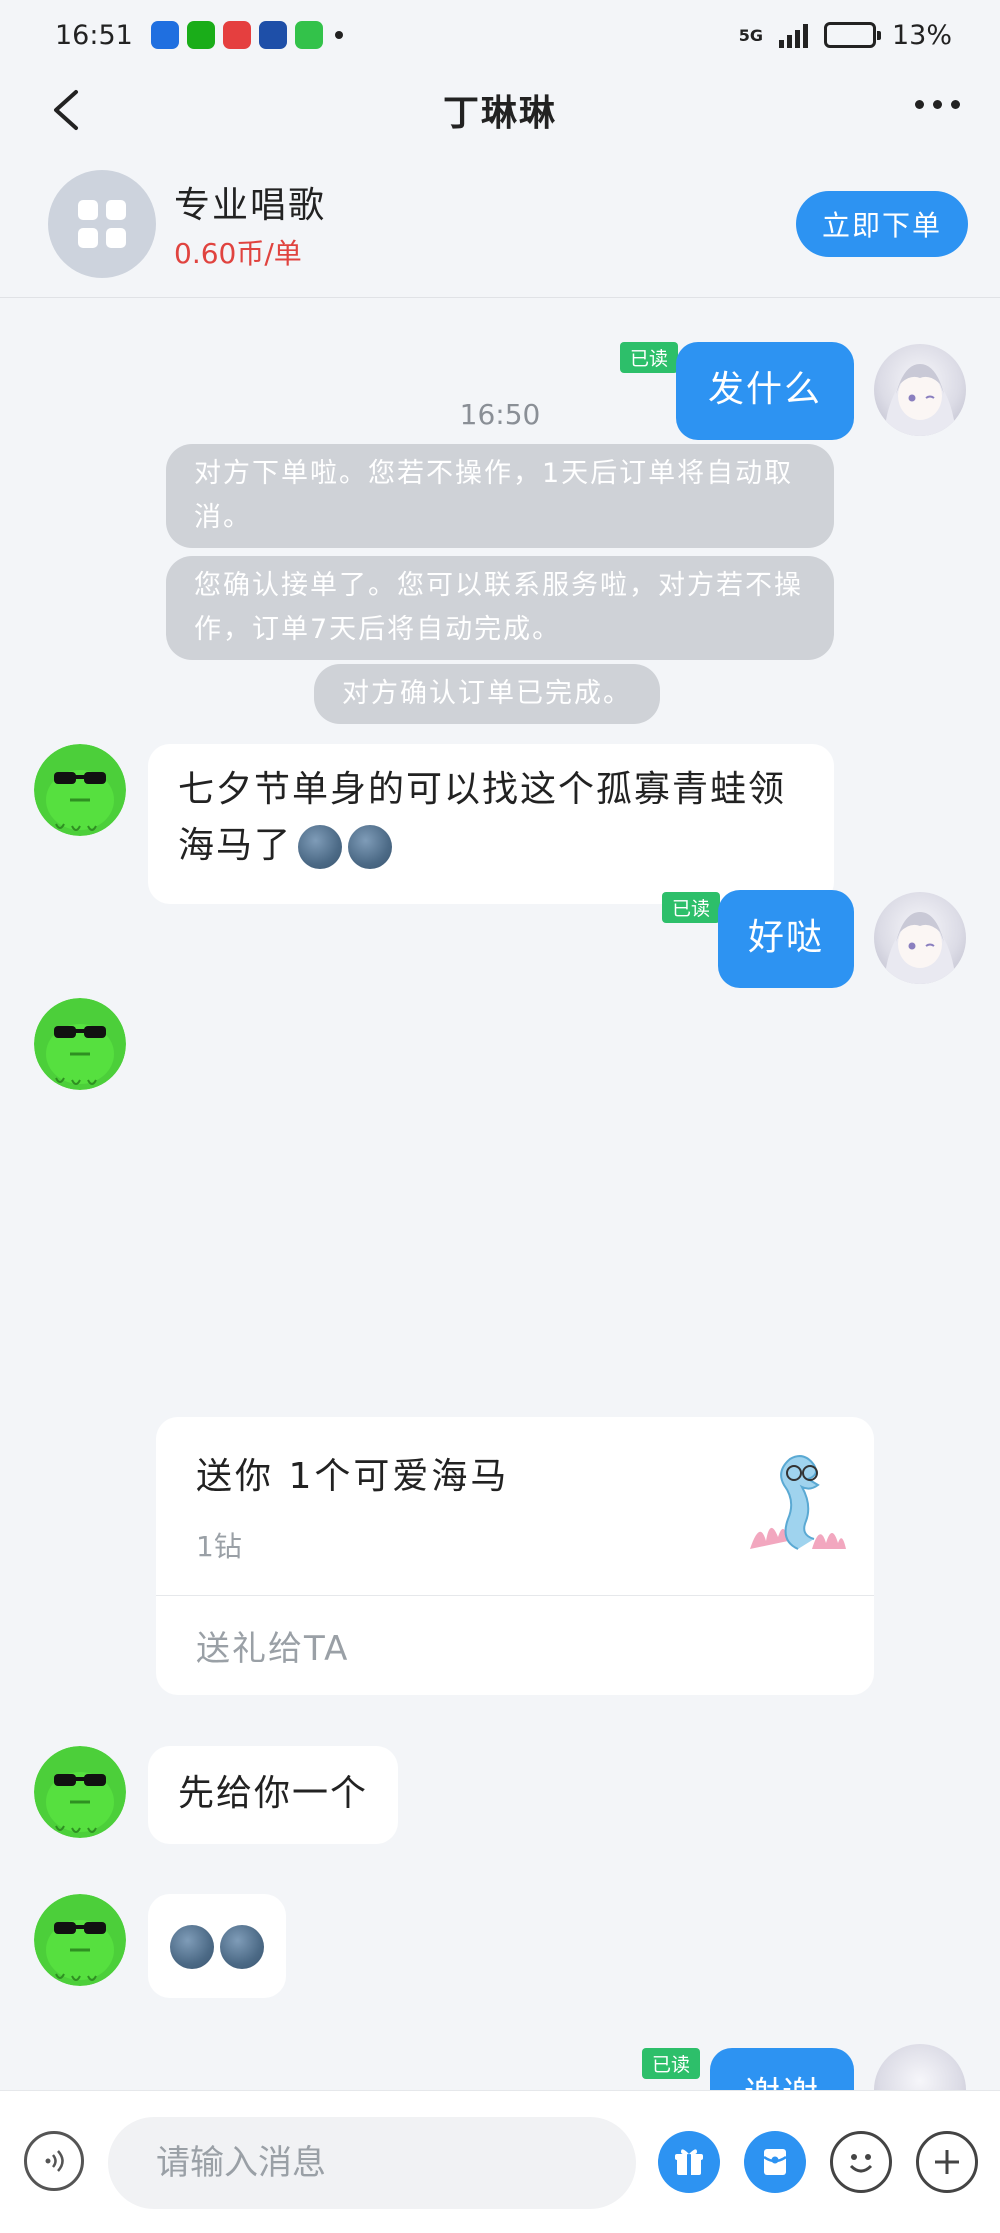 The height and width of the screenshot is (2233, 1000). I want to click on send-gift-link: 送礼给TA, so click(272, 1645).